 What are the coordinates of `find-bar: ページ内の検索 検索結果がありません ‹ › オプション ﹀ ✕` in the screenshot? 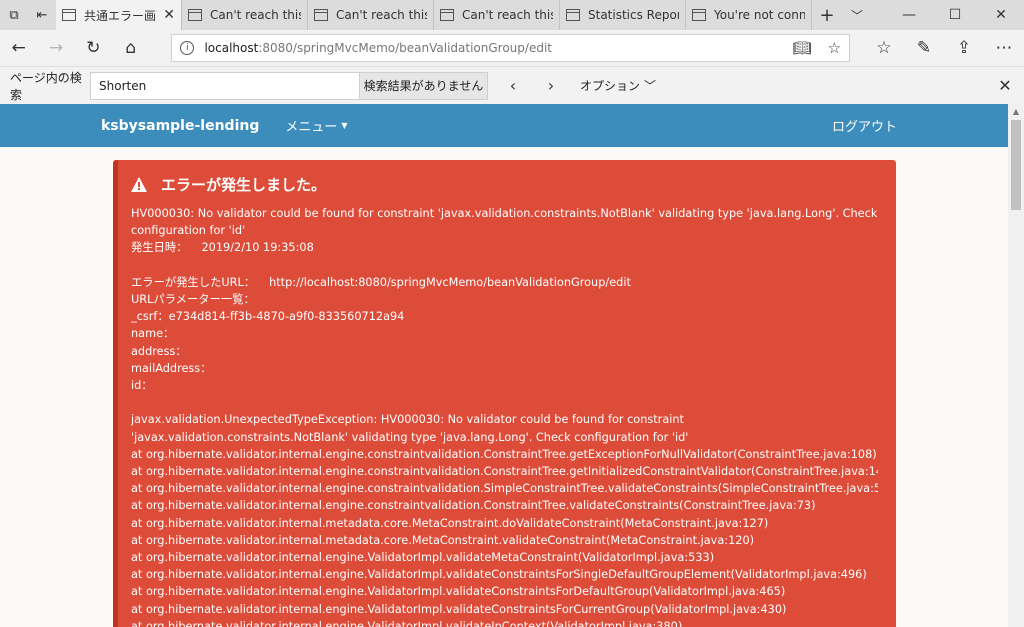 It's located at (512, 85).